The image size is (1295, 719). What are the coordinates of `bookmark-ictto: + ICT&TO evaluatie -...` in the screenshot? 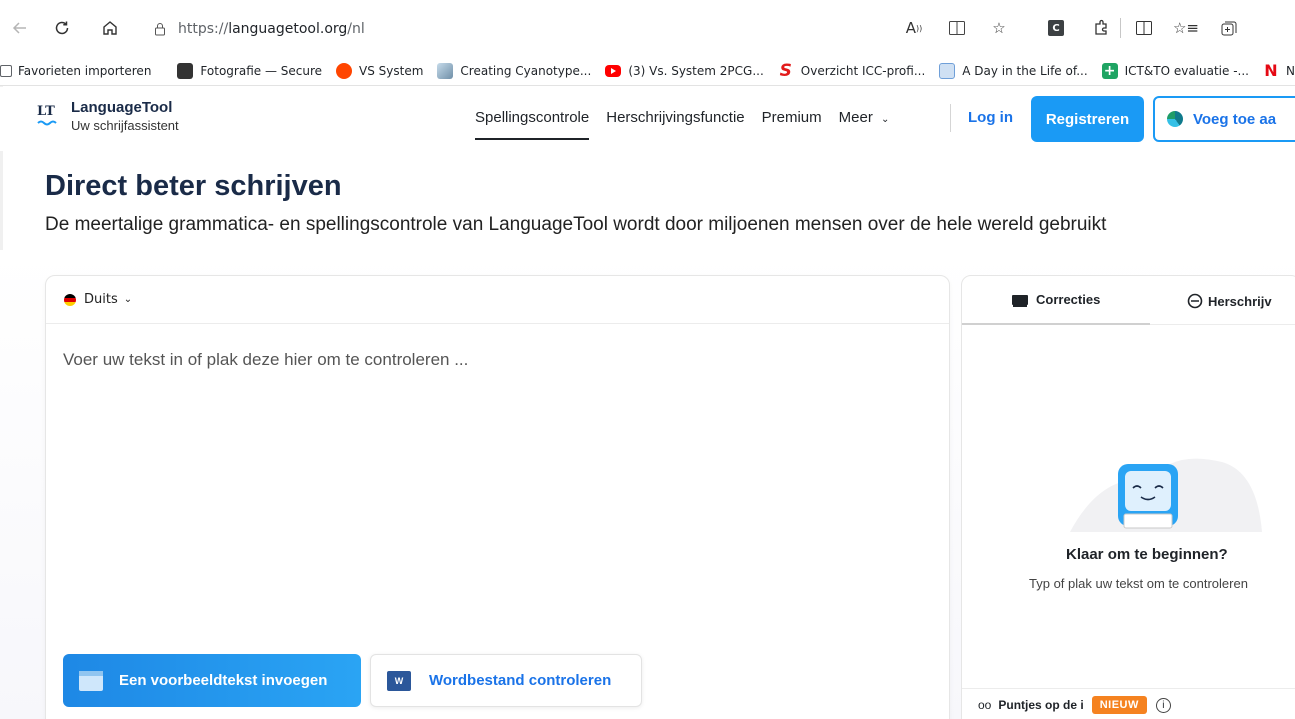 It's located at (1175, 70).